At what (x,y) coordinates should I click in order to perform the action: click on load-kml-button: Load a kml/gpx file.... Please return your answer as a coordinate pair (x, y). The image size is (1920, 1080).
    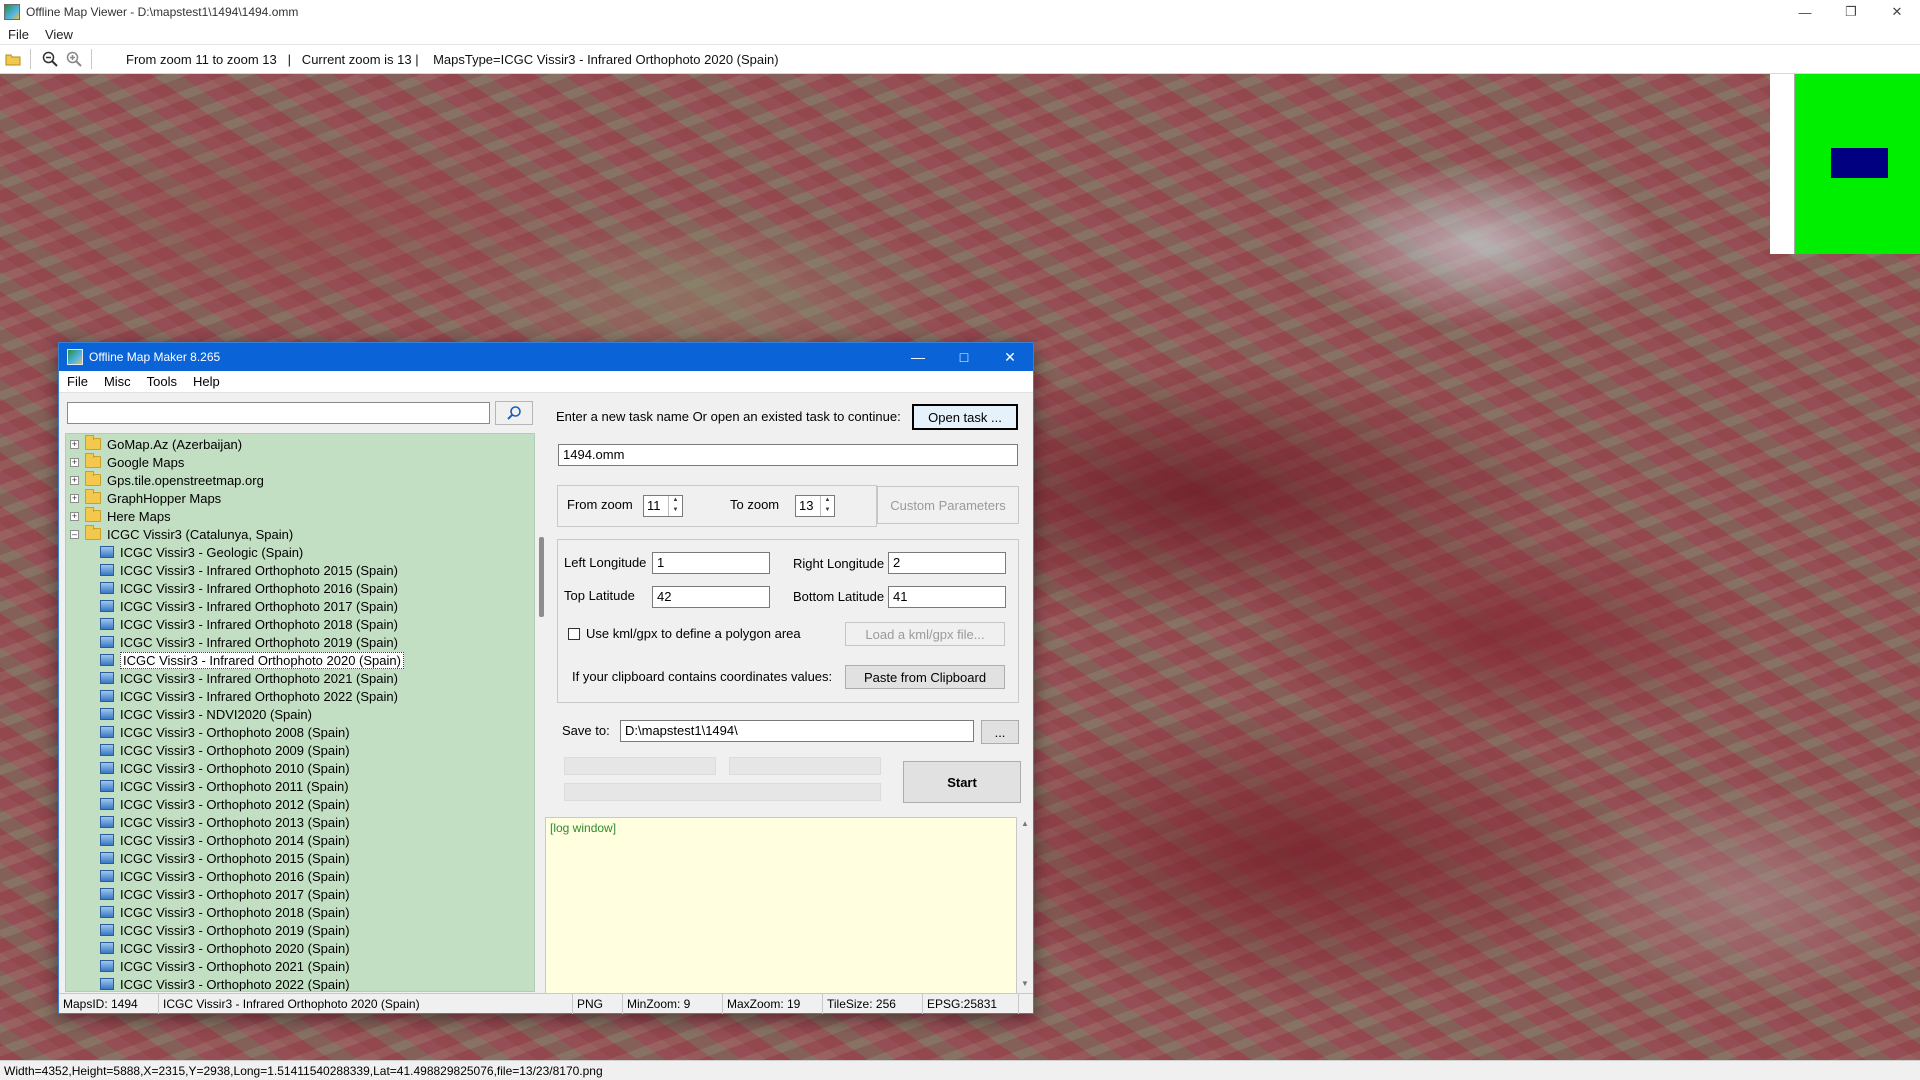
    Looking at the image, I should click on (925, 634).